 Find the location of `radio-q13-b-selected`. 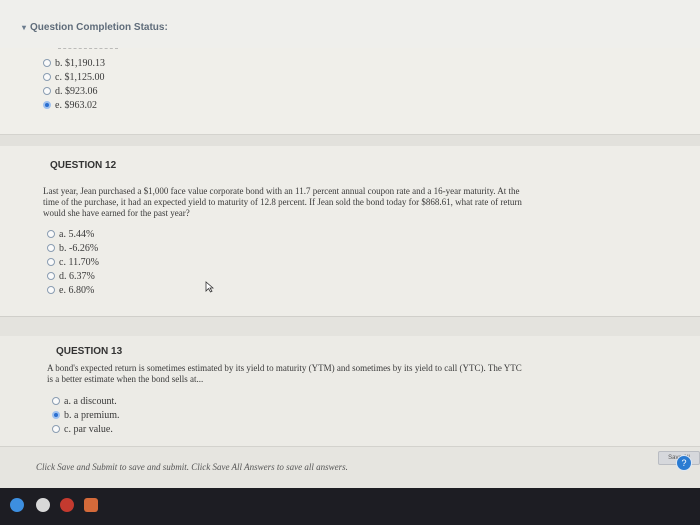

radio-q13-b-selected is located at coordinates (56, 415).